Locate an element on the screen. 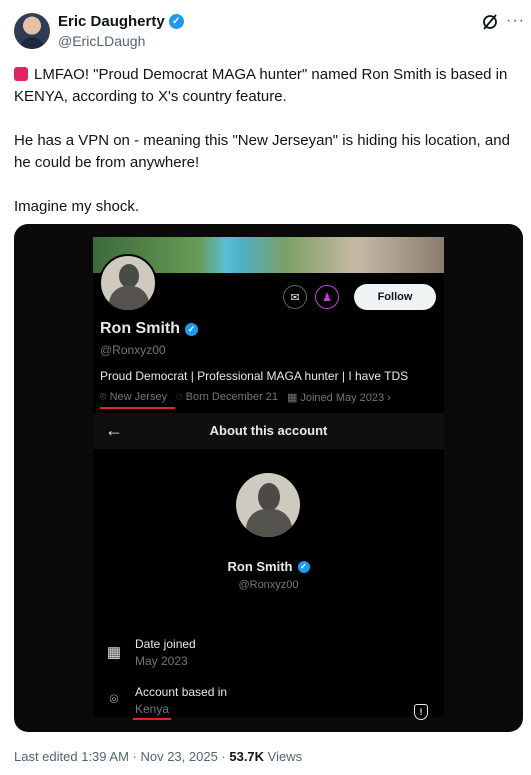 Image resolution: width=531 pixels, height=775 pixels. views-count: 53.7K is located at coordinates (246, 756).